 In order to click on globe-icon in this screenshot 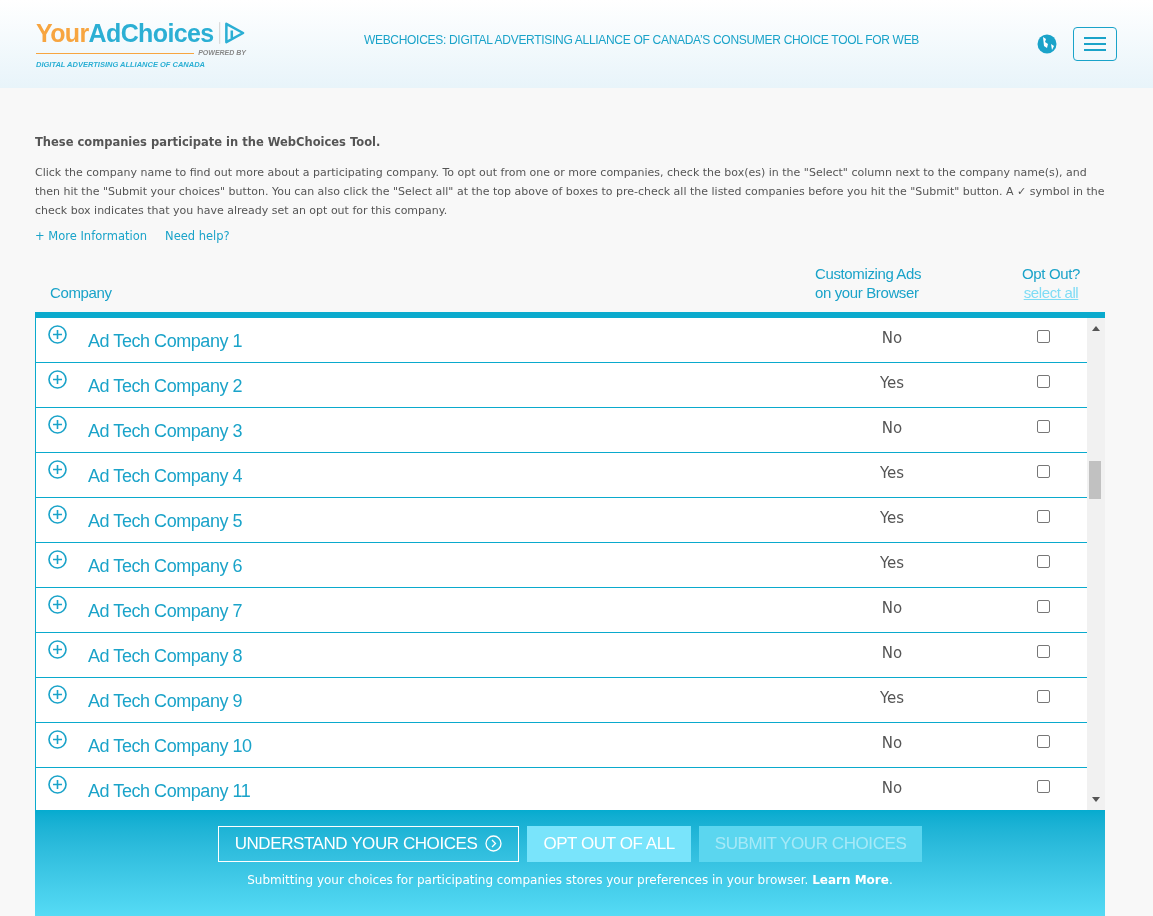, I will do `click(1047, 44)`.